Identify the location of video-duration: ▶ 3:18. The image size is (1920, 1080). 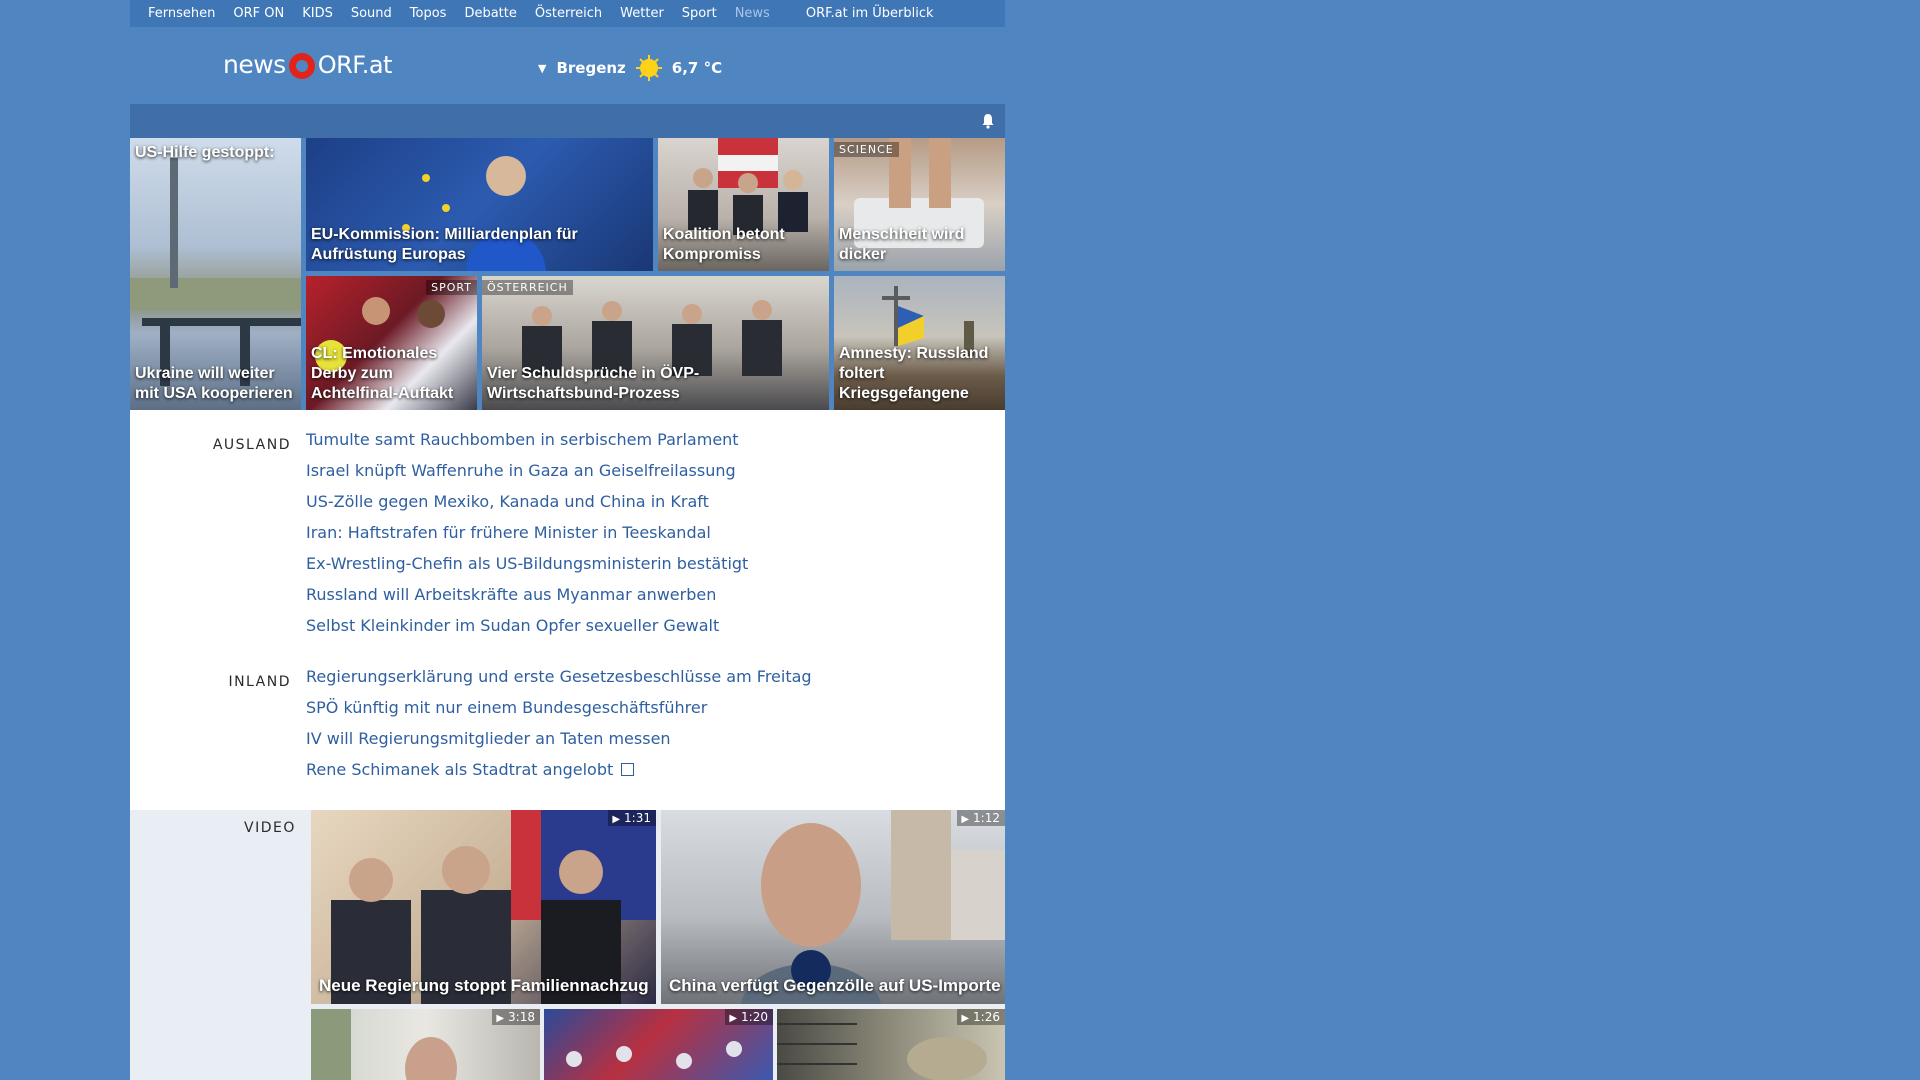
(516, 1017).